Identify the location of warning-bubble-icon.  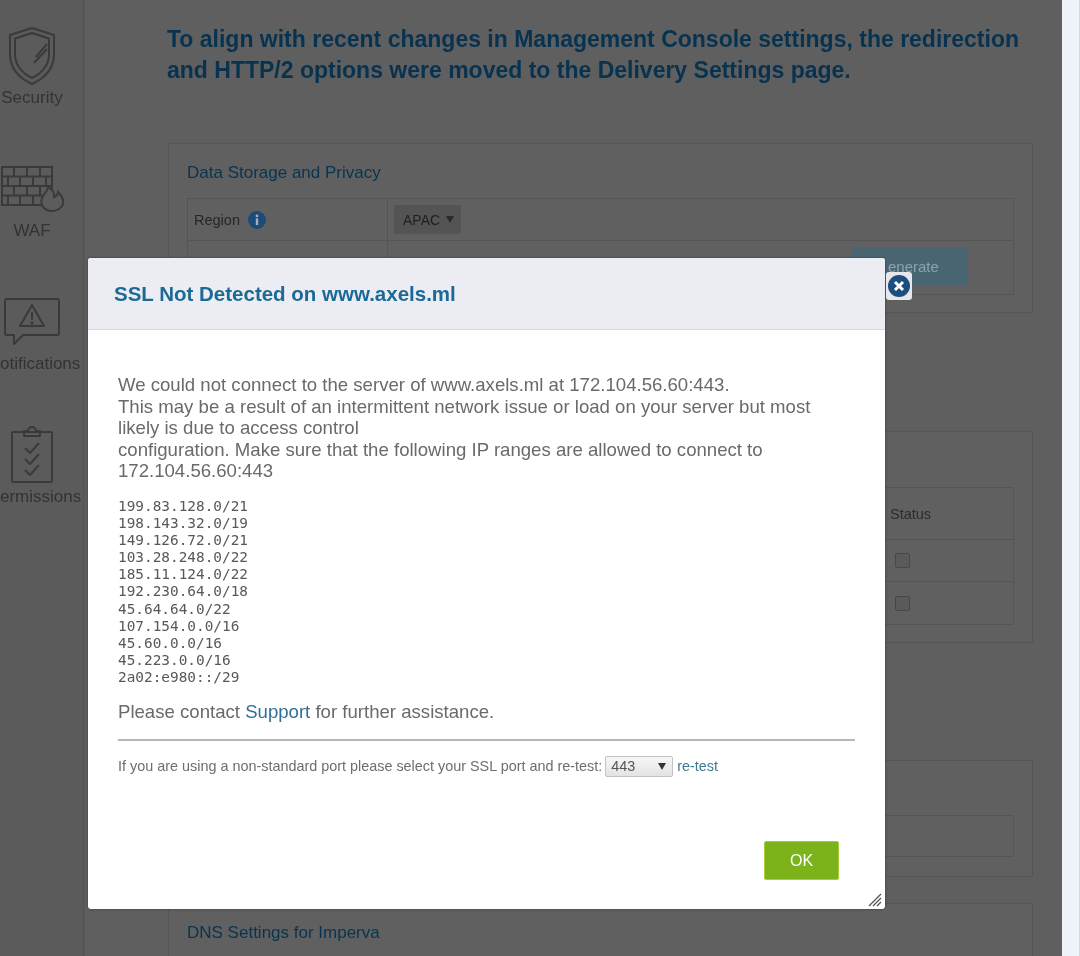
(32, 322).